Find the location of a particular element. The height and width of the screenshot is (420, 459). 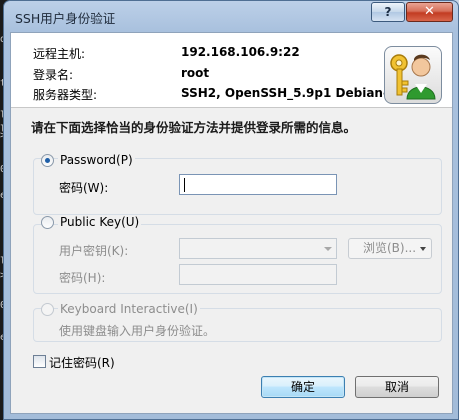

login-name-value: root is located at coordinates (195, 73).